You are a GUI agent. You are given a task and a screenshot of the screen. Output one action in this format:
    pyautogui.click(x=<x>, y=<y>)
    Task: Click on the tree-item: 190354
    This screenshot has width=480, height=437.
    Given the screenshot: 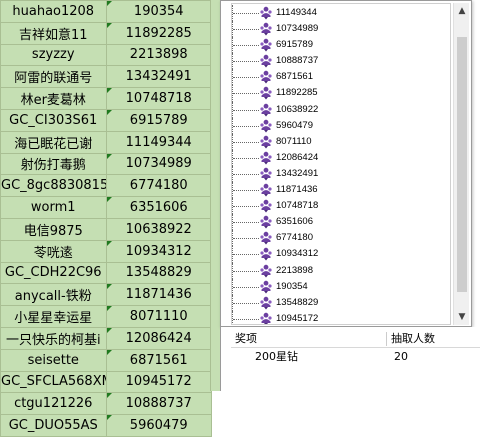 What is the action you would take?
    pyautogui.click(x=334, y=286)
    